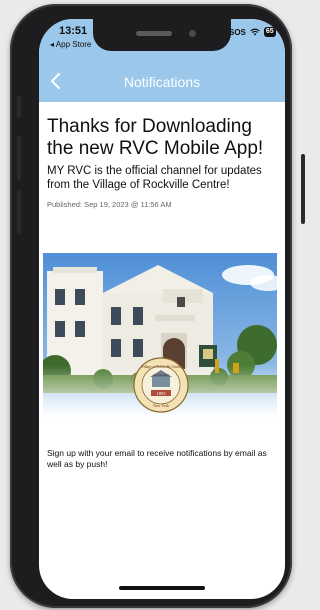  What do you see at coordinates (19, 212) in the screenshot?
I see `volume-down-button` at bounding box center [19, 212].